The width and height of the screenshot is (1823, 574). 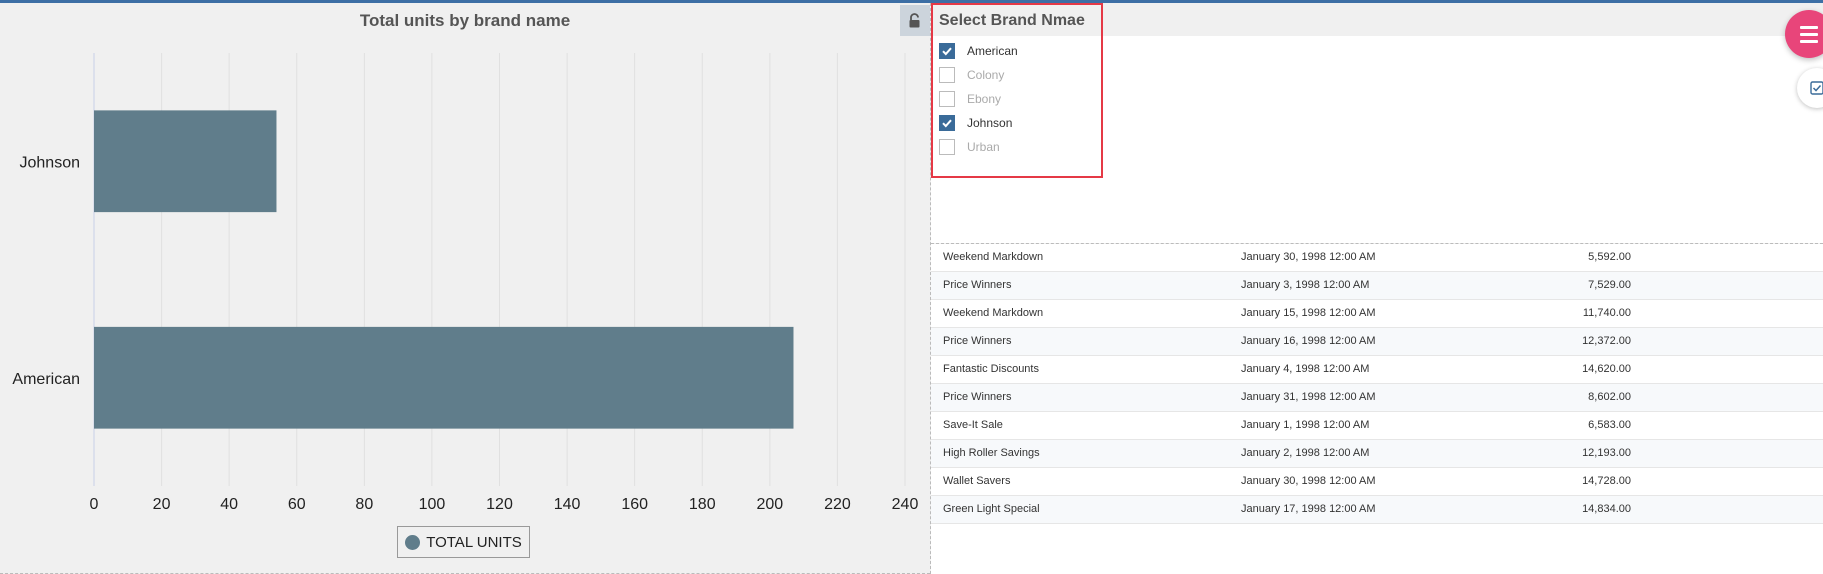 What do you see at coordinates (1305, 425) in the screenshot?
I see `table-cell-date: January 1, 1998 12:00 AM` at bounding box center [1305, 425].